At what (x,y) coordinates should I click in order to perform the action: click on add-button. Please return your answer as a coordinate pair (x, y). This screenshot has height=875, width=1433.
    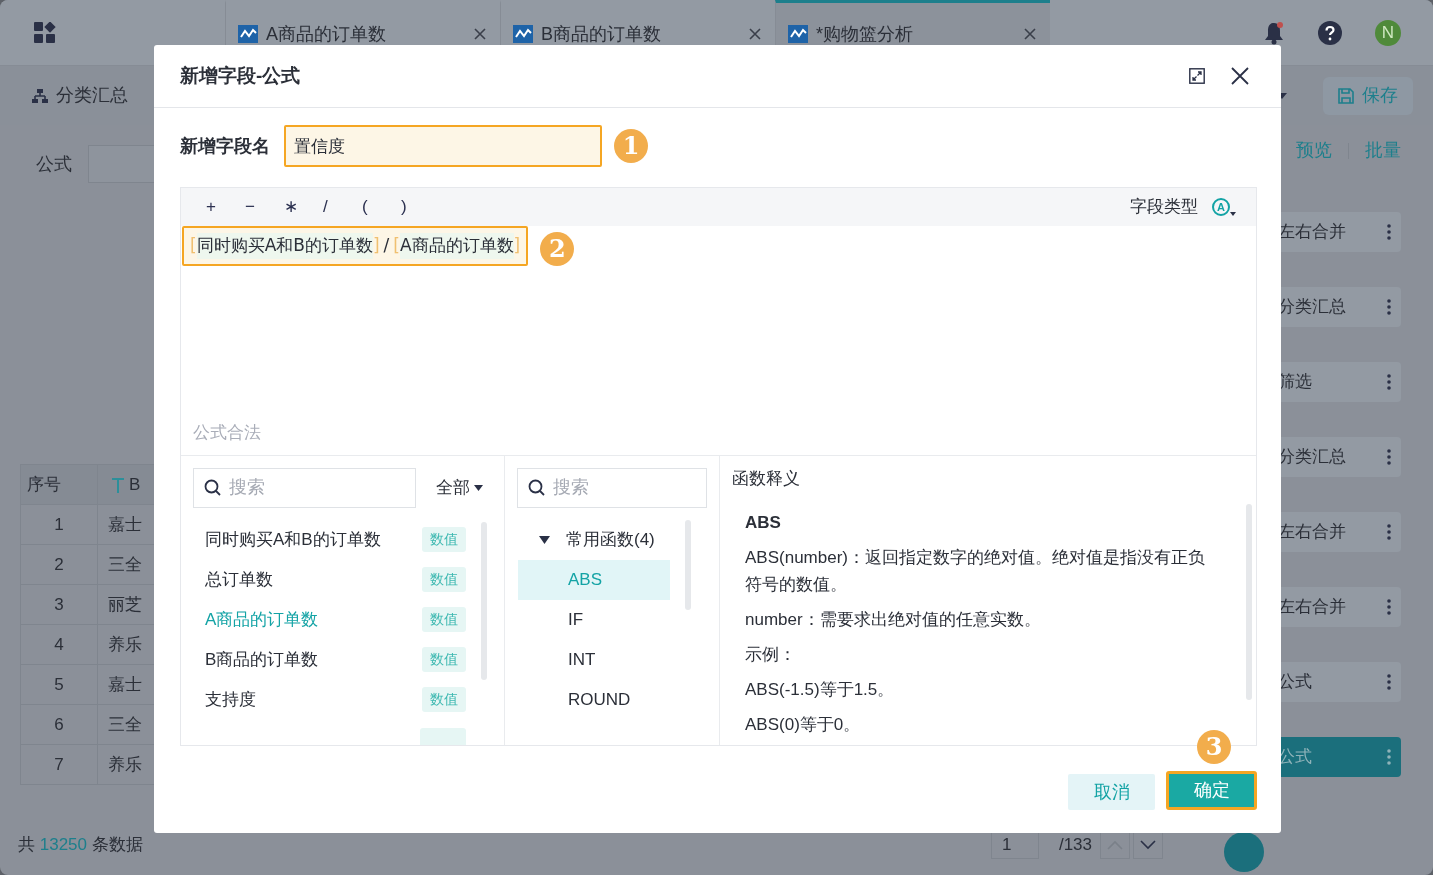
    Looking at the image, I should click on (1244, 852).